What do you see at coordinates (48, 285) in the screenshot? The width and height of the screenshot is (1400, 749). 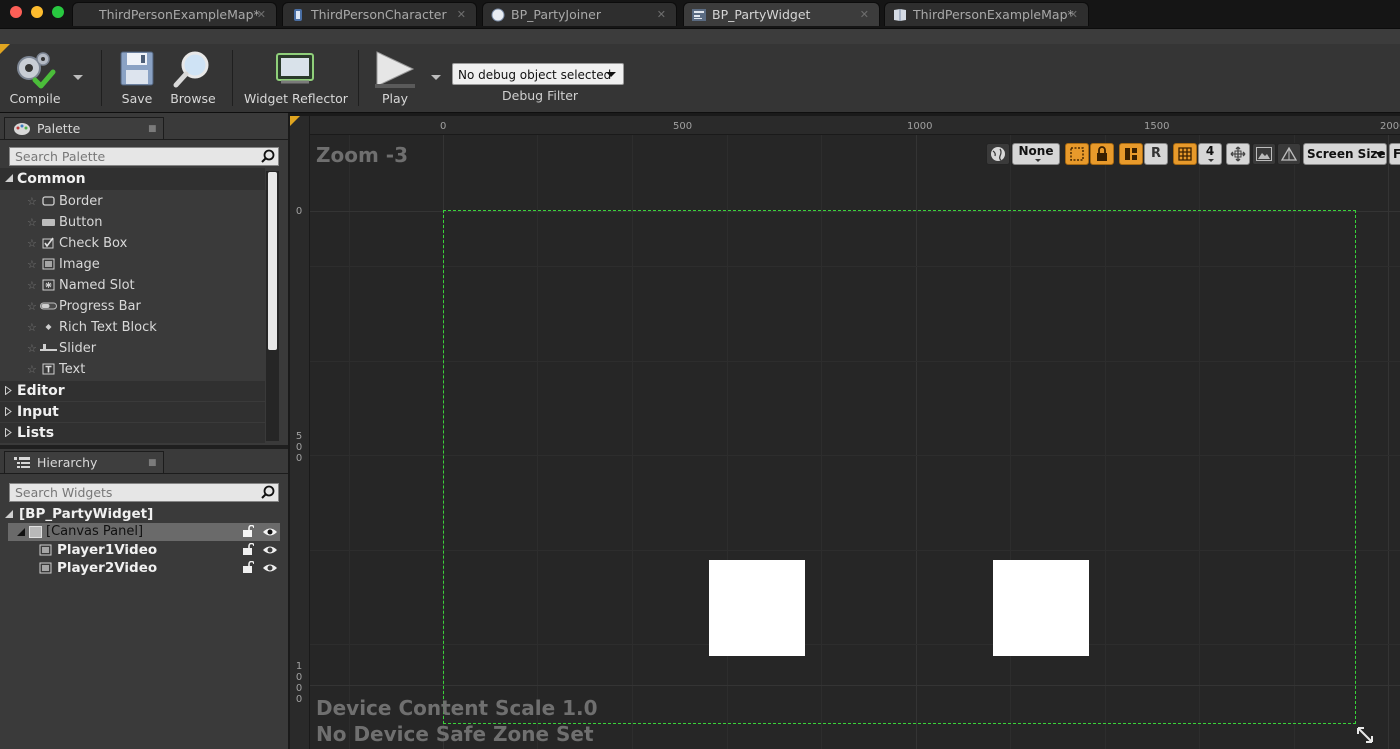 I see `named-slot-widget-icon` at bounding box center [48, 285].